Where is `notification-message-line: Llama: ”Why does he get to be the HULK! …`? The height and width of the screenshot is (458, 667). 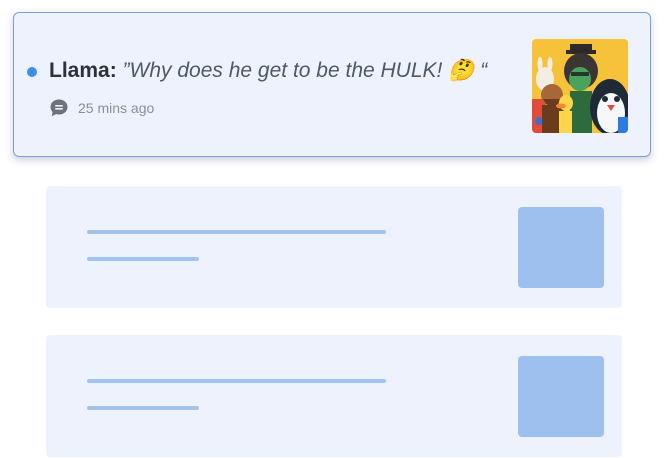
notification-message-line: Llama: ”Why does he get to be the HULK! … is located at coordinates (268, 71).